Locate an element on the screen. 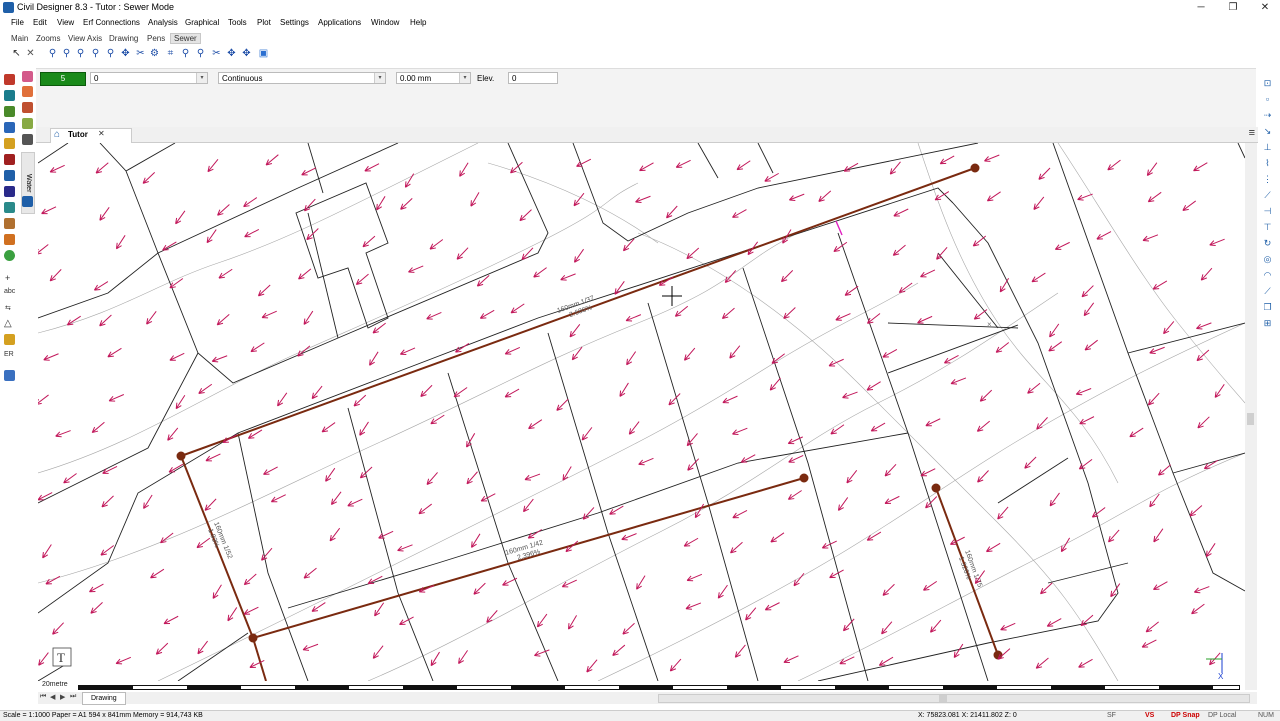 This screenshot has height=721, width=1280. menu-view: View is located at coordinates (65, 22).